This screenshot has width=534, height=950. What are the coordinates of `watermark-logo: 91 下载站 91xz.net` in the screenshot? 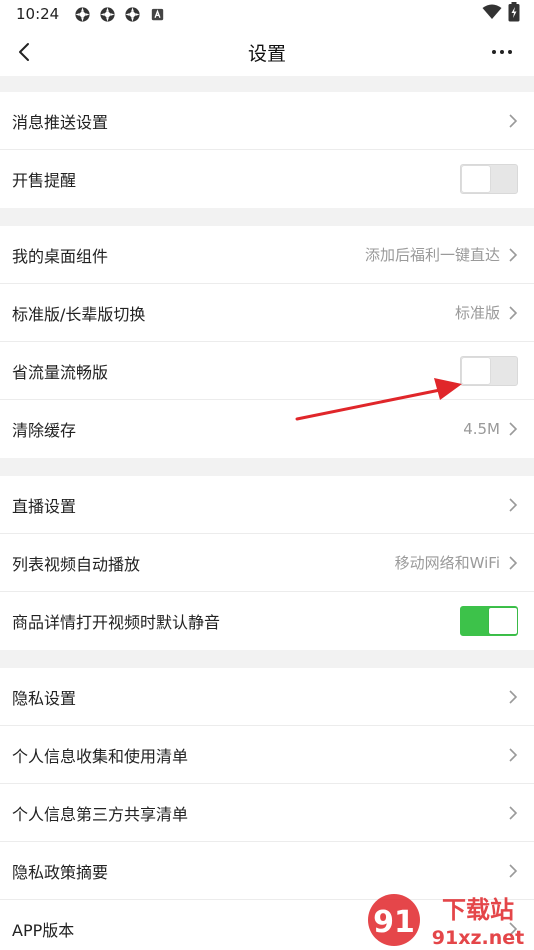 It's located at (447, 919).